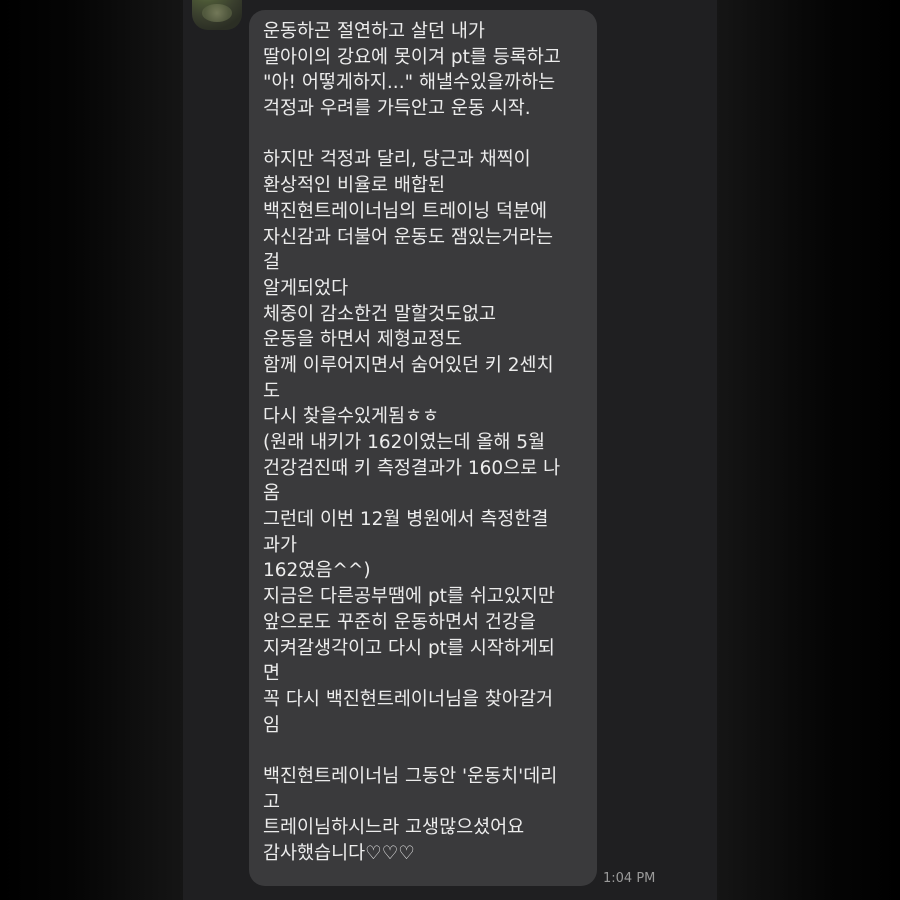 This screenshot has width=900, height=900. Describe the element at coordinates (394, 828) in the screenshot. I see `message-line: 트레이님하시느라 고생많으셨어요` at that location.